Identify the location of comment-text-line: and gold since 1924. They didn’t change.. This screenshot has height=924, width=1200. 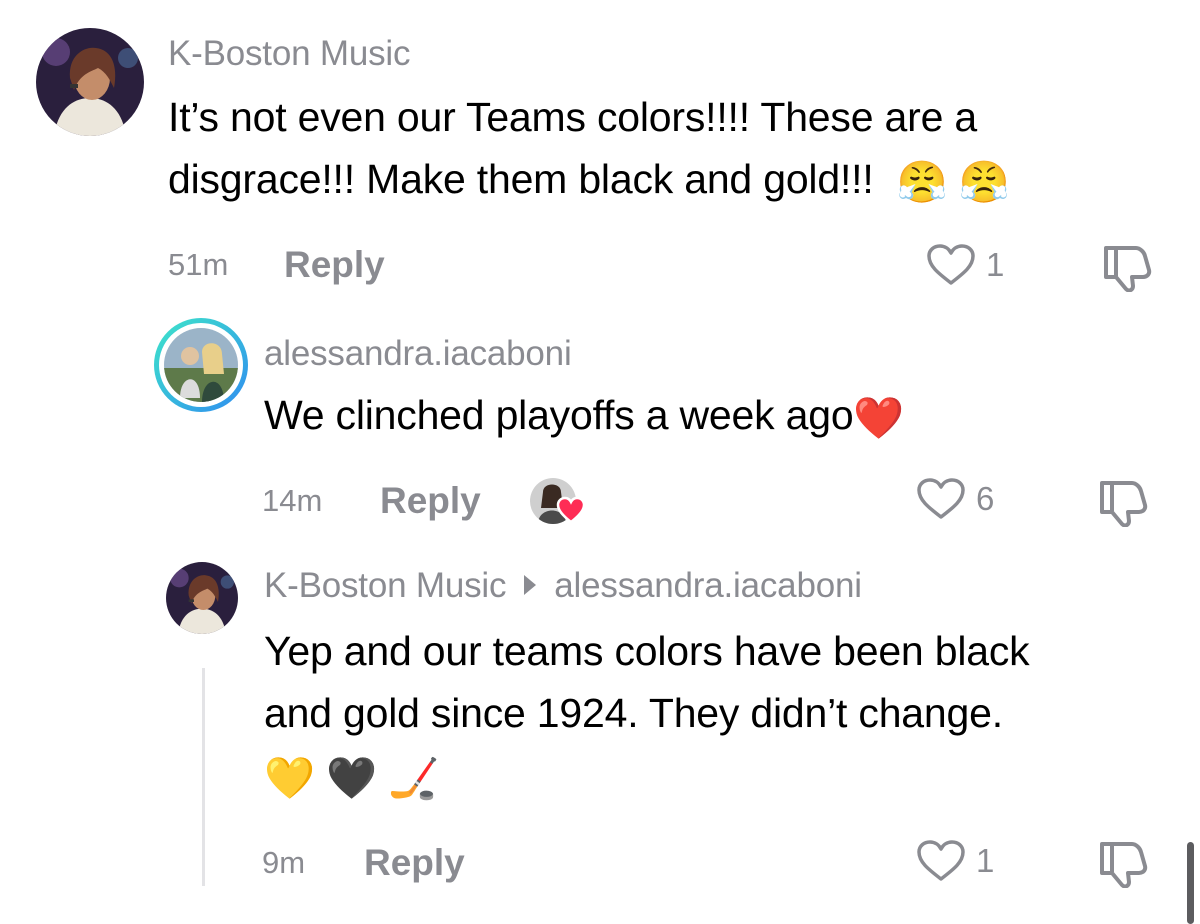
(633, 713).